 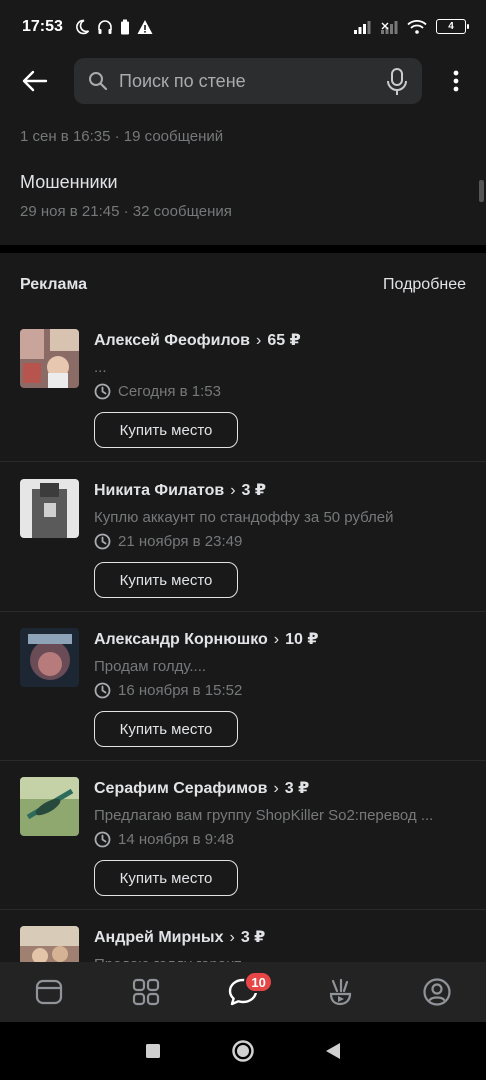 I want to click on microphone-icon, so click(x=397, y=82).